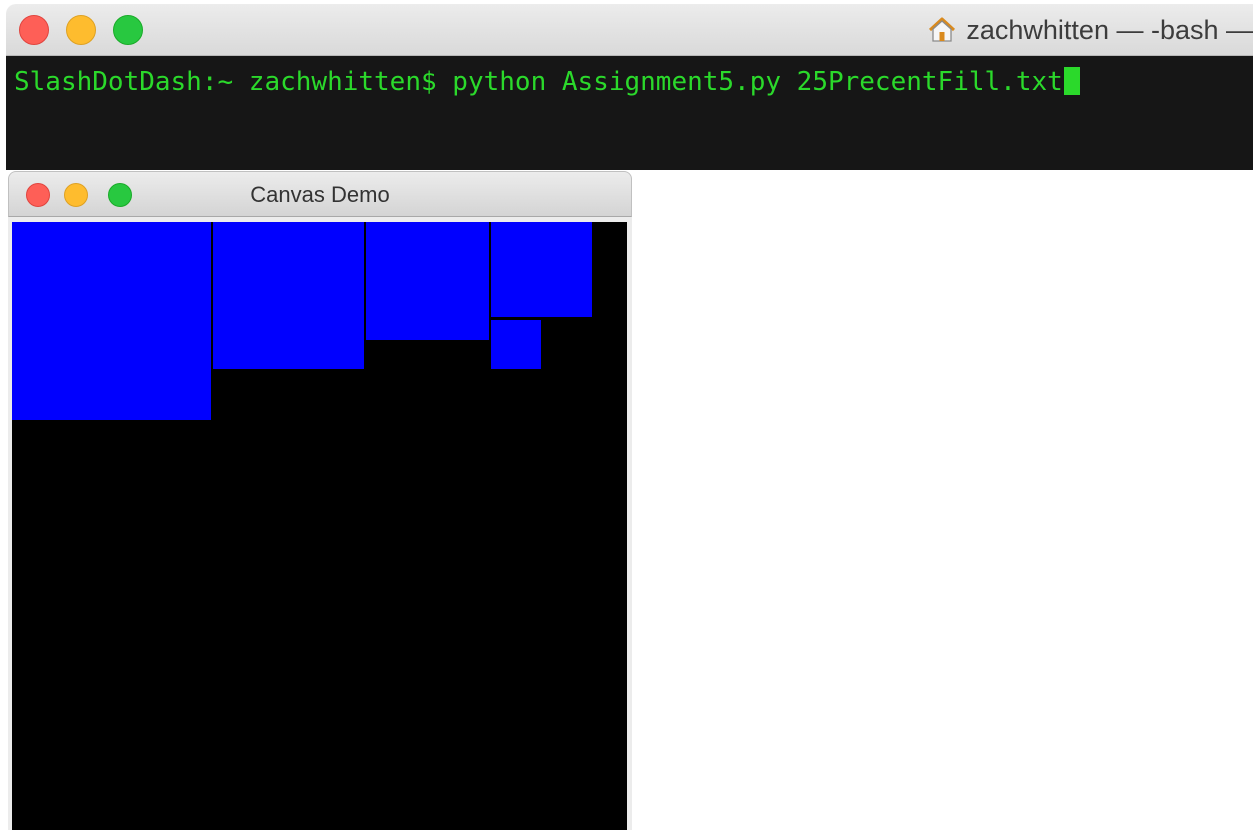 The height and width of the screenshot is (830, 1253). What do you see at coordinates (1109, 29) in the screenshot?
I see `terminal-title-text: zachwhitten — -bash —` at bounding box center [1109, 29].